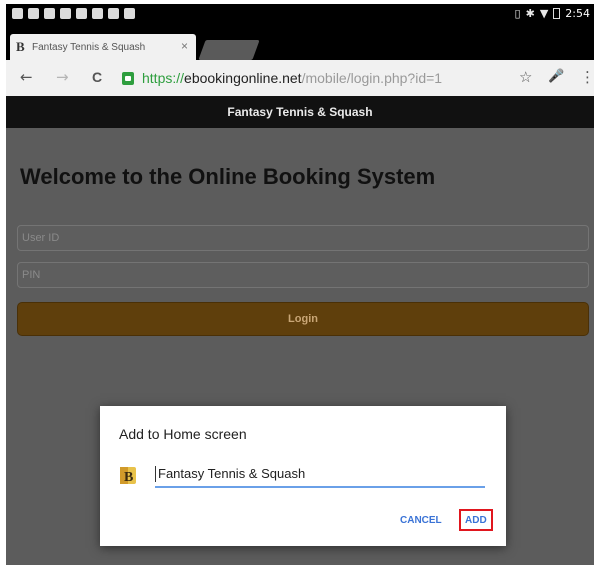  What do you see at coordinates (320, 474) in the screenshot?
I see `shortcut-name-input: Fantasy Tennis & Squash` at bounding box center [320, 474].